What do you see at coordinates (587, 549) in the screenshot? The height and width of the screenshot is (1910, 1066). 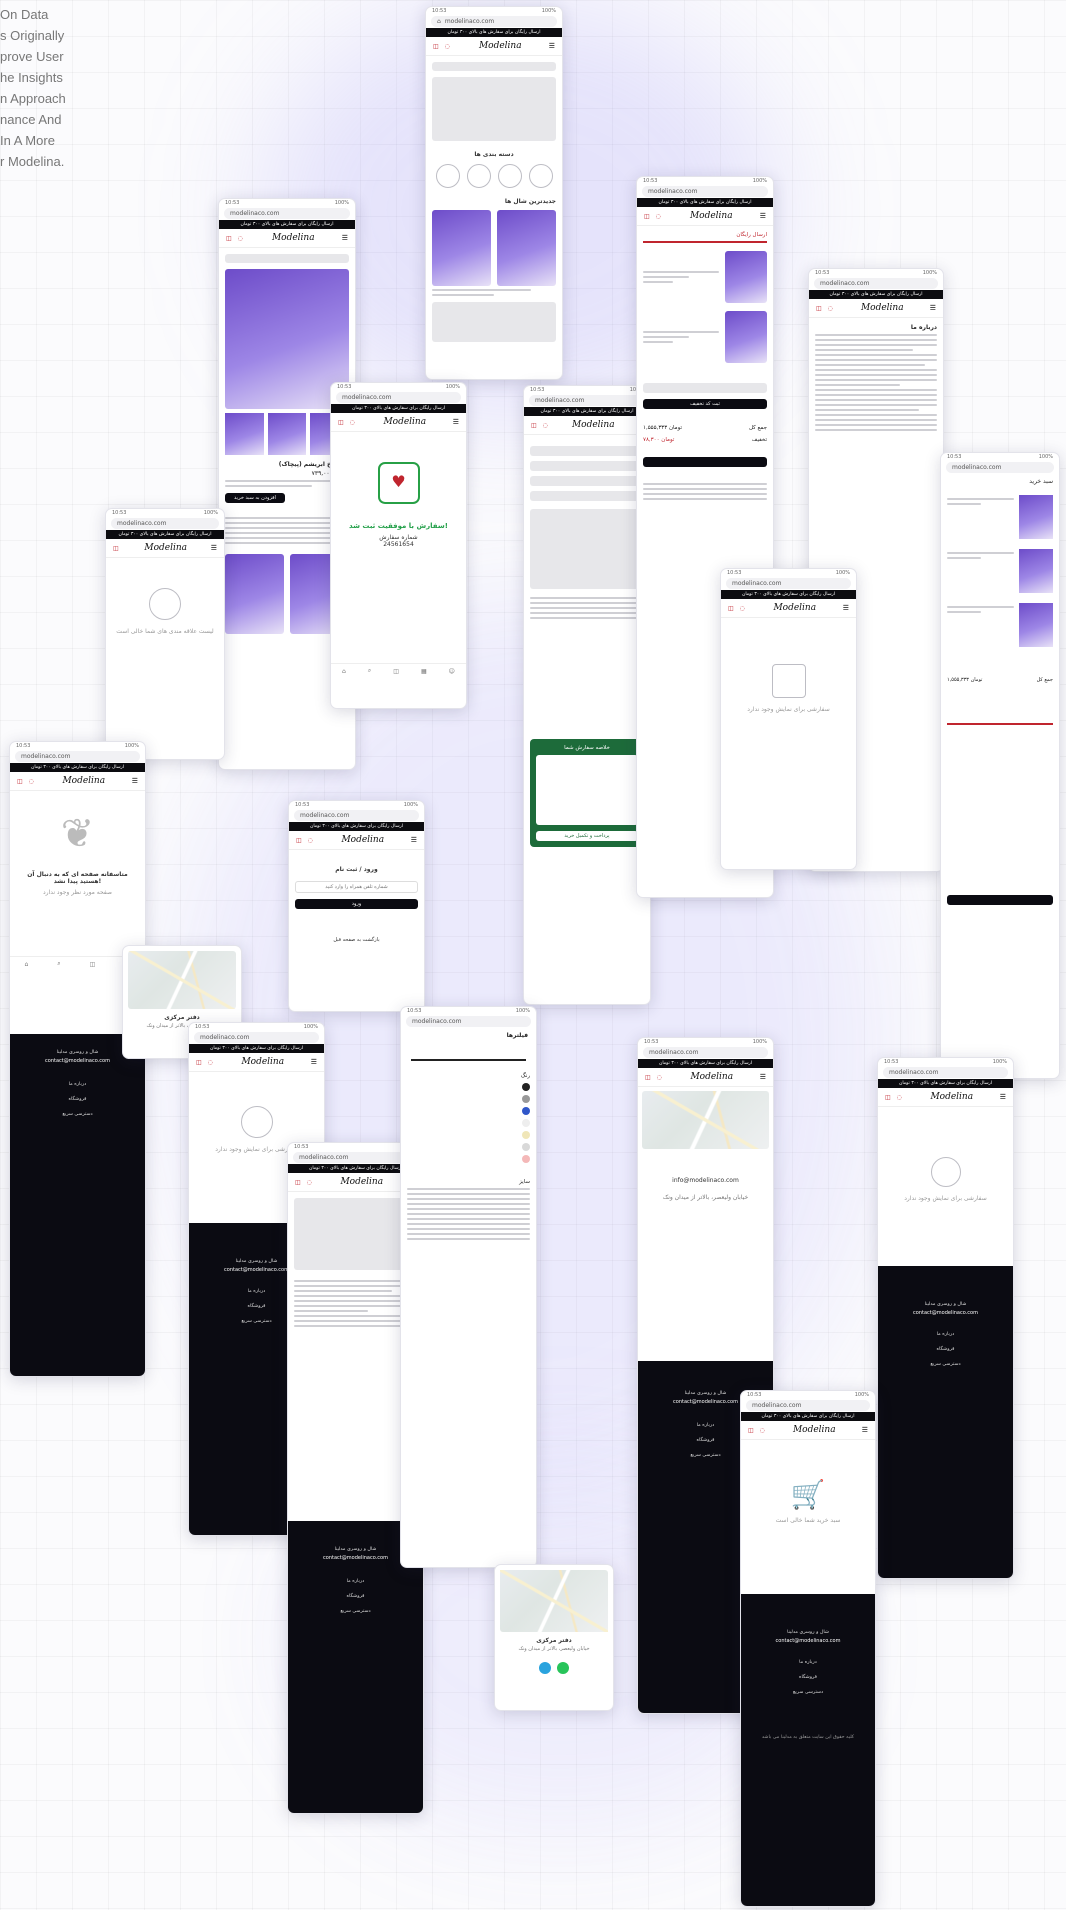 I see `upload-box` at bounding box center [587, 549].